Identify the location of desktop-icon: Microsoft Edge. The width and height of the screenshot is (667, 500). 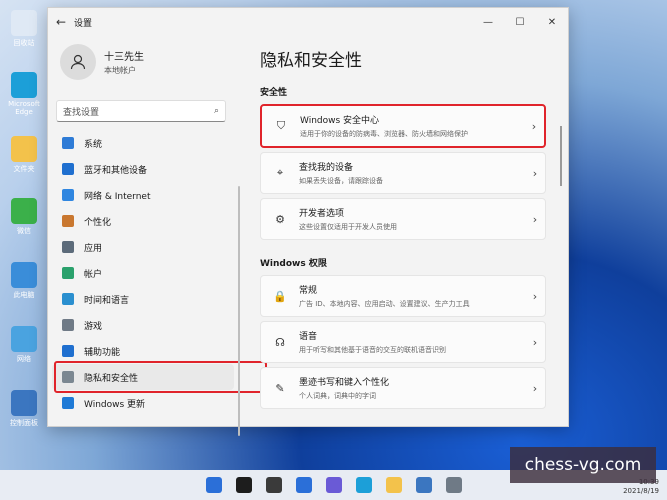
(24, 94).